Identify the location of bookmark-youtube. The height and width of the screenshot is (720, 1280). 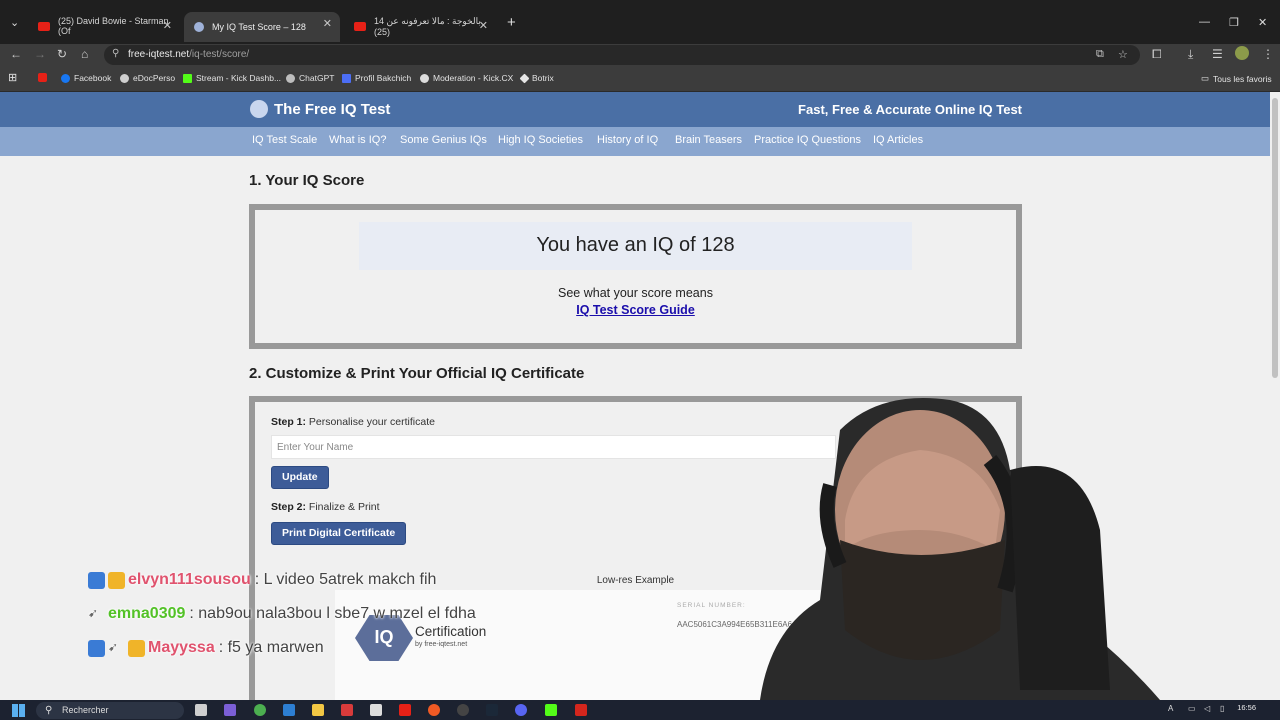
(44, 77).